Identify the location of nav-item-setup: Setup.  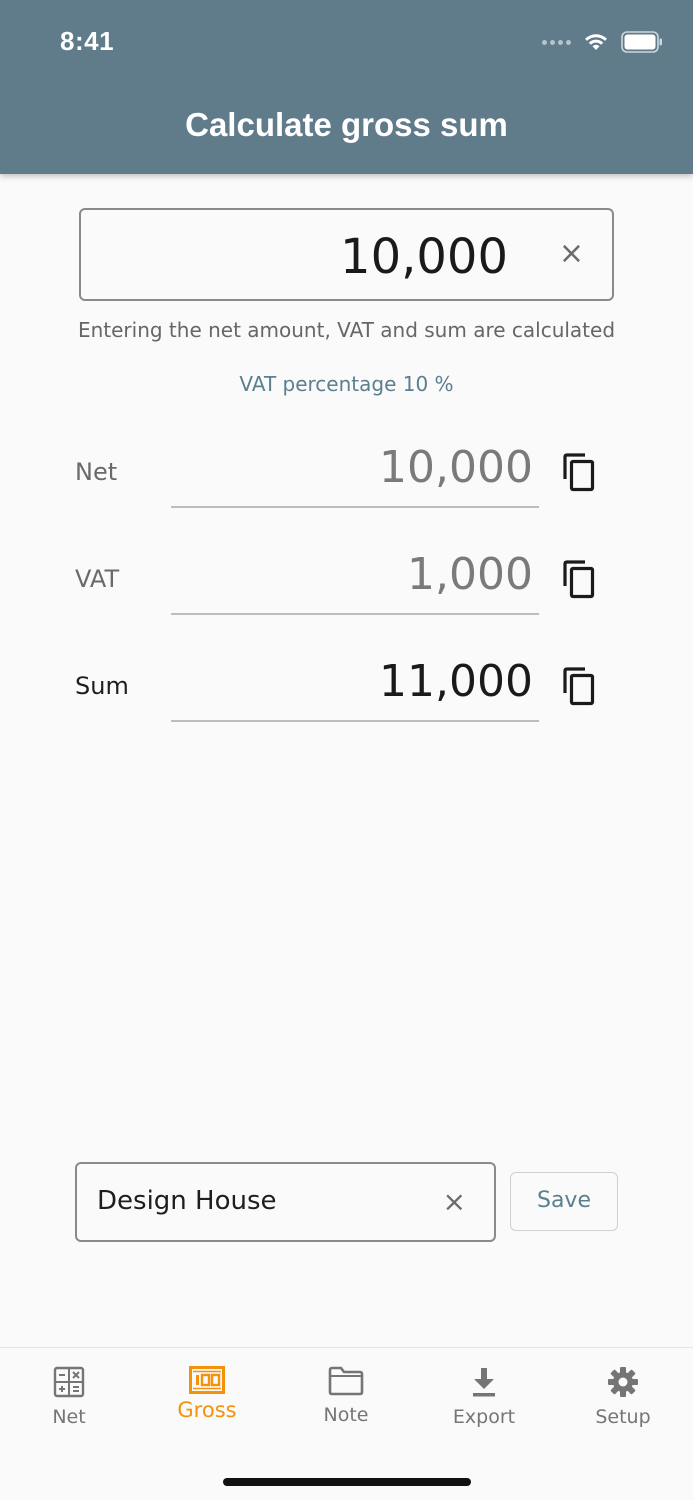
(623, 1397).